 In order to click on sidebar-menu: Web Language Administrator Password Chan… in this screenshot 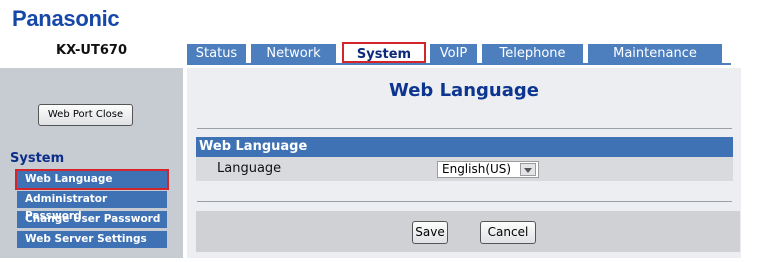, I will do `click(92, 210)`.